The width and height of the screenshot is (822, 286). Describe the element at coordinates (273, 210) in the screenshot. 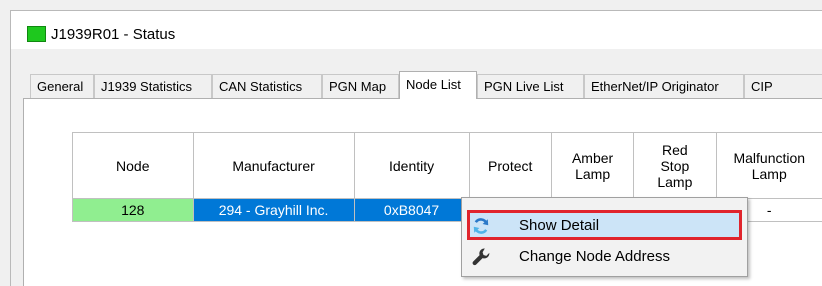

I see `cell-manufacturer: 294 - Grayhill Inc.` at that location.